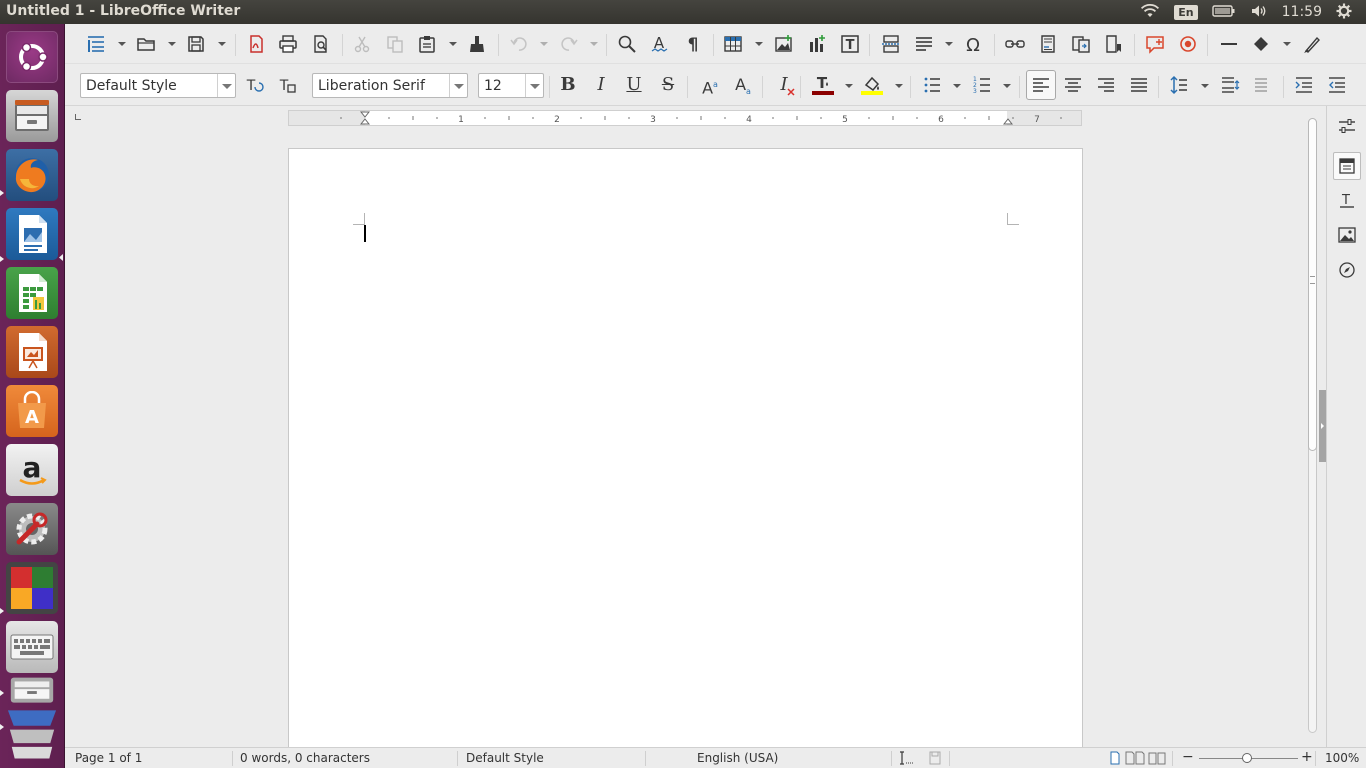  Describe the element at coordinates (1344, 12) in the screenshot. I see `settings-gear-icon` at that location.